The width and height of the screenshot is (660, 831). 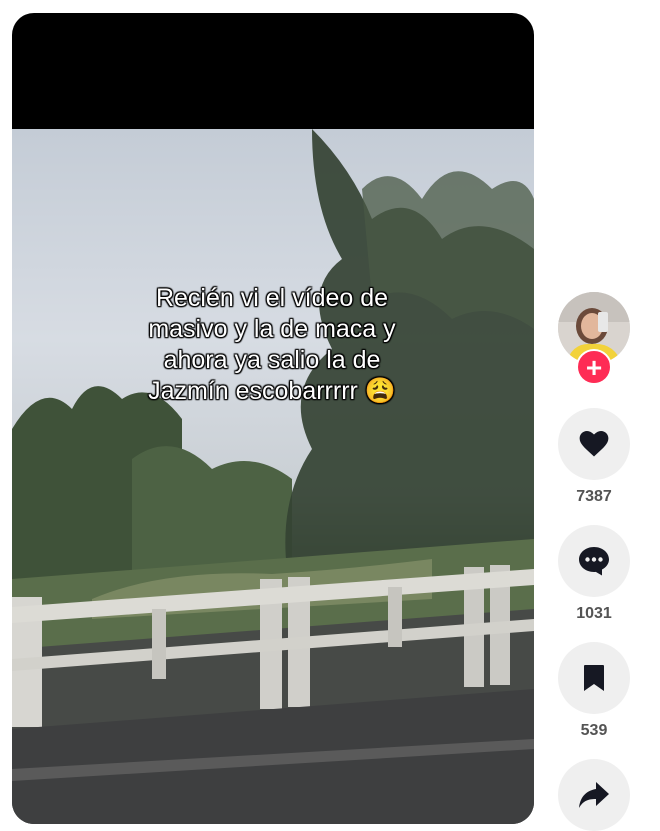 I want to click on like-count: 7387, so click(x=594, y=496).